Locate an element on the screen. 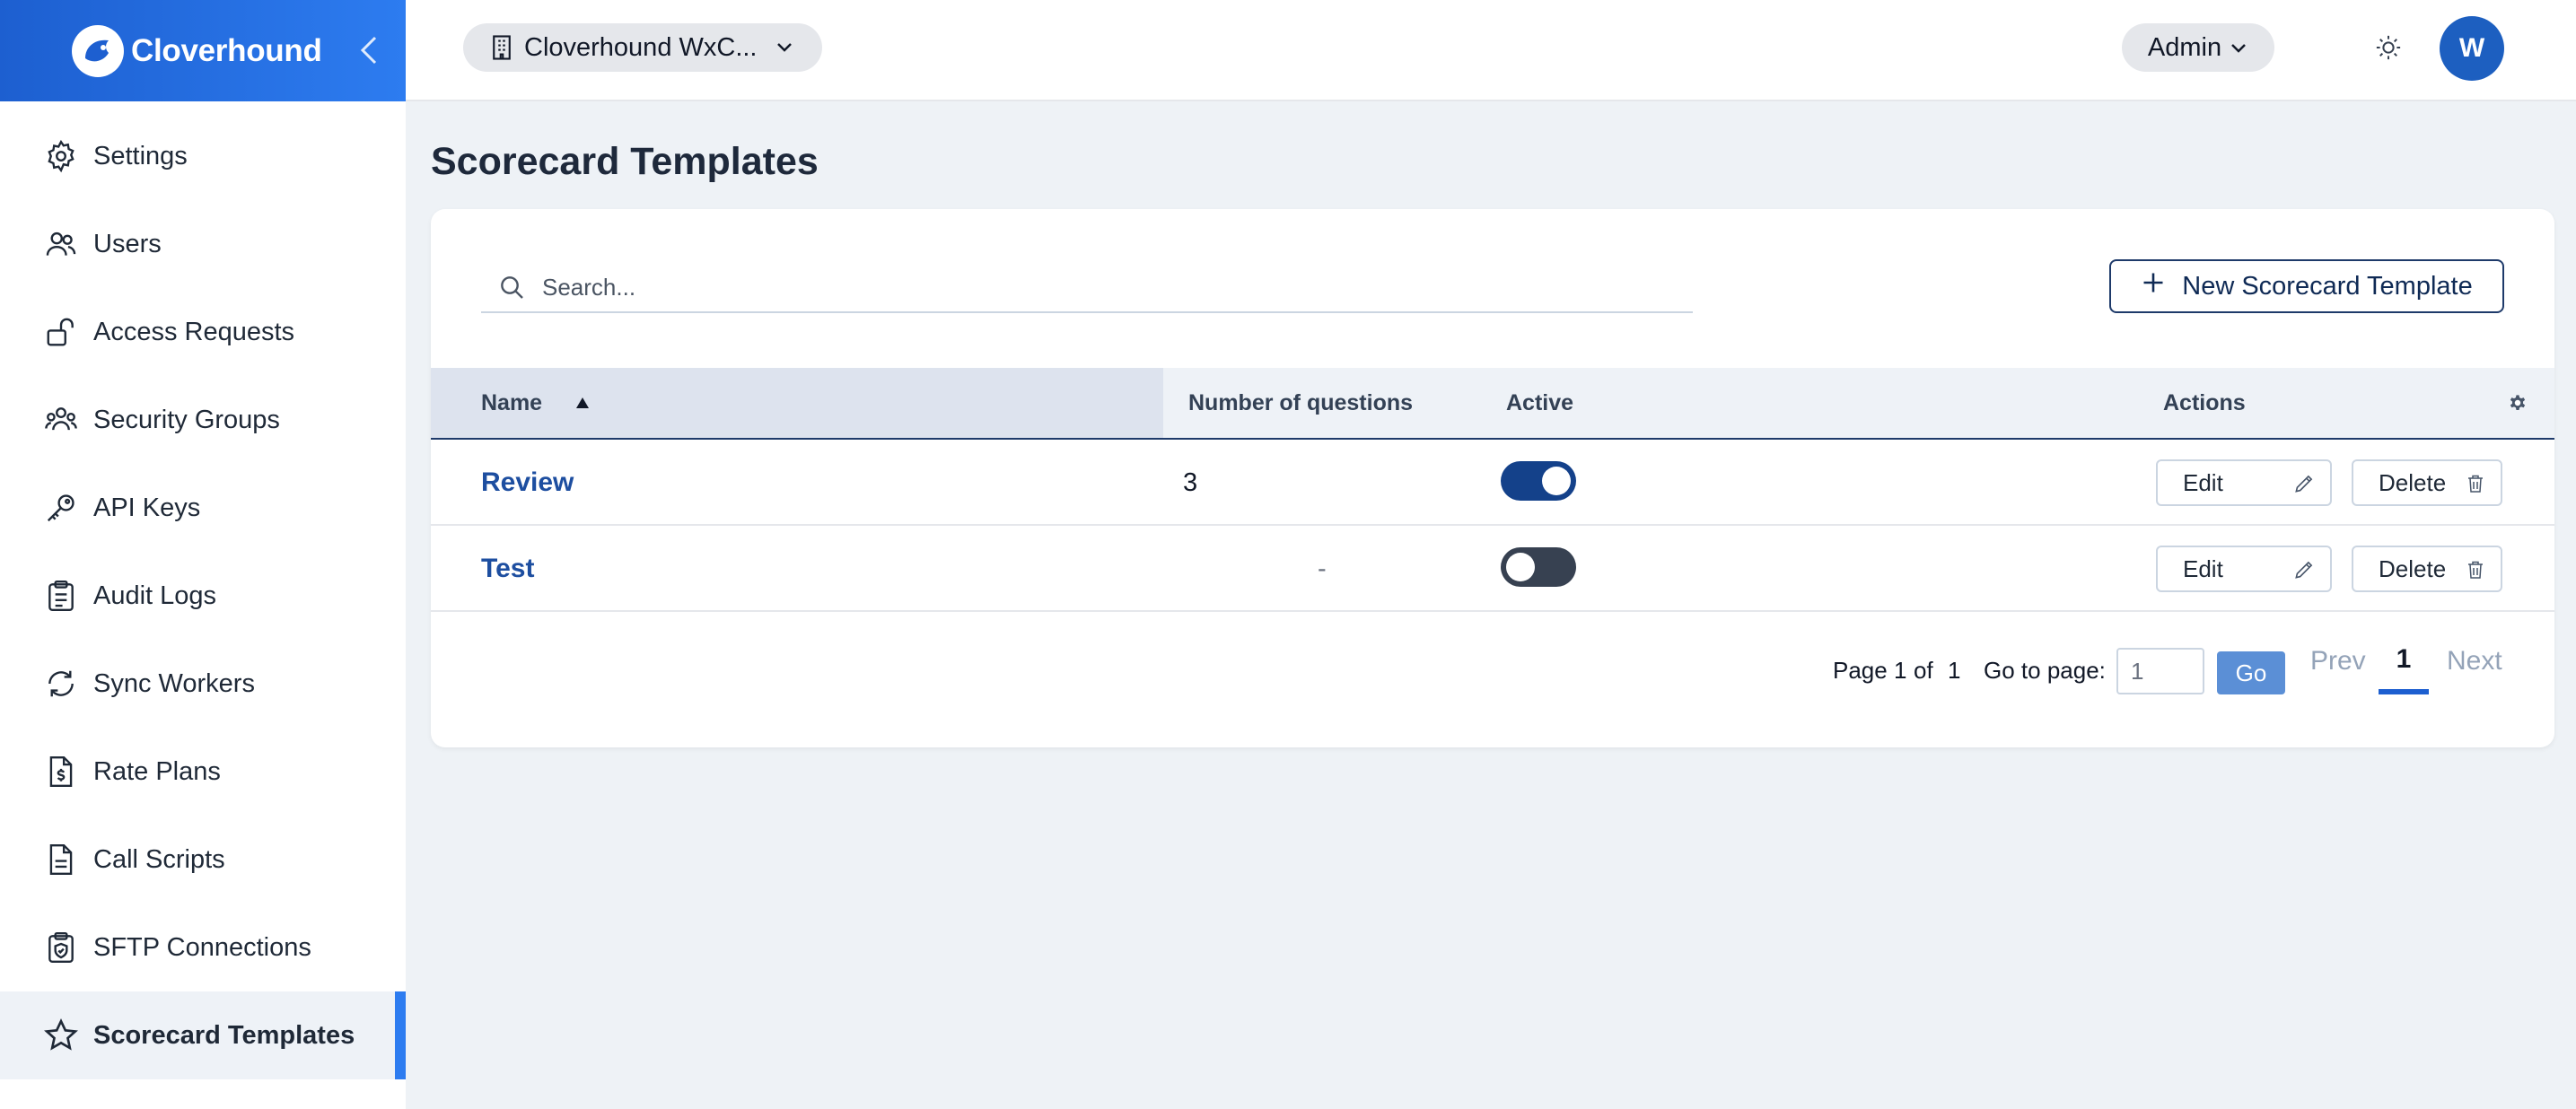 The image size is (2576, 1109). question-count: 3 is located at coordinates (1190, 482).